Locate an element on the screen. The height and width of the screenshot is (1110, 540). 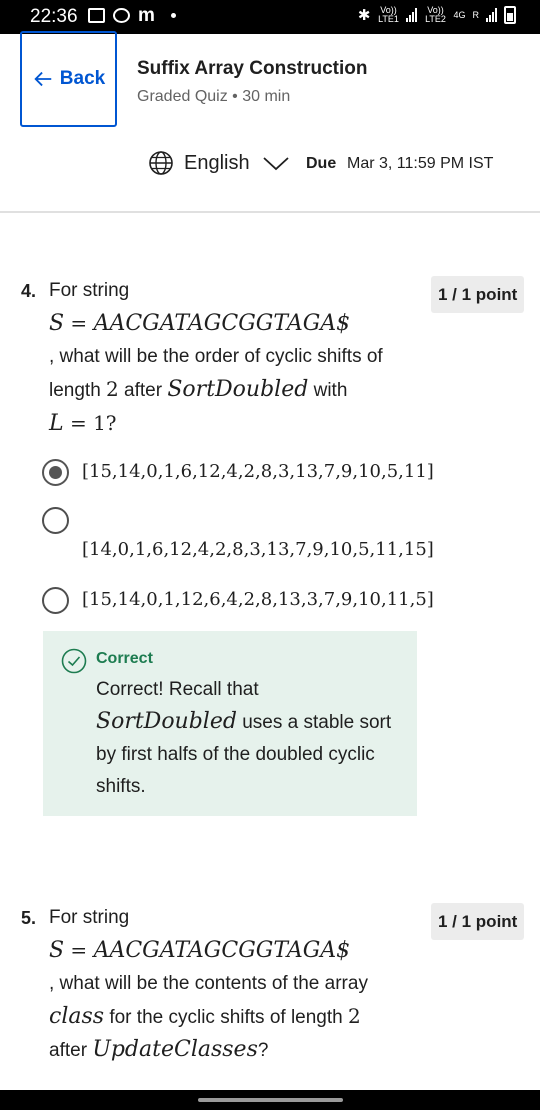
page-subtitle: Graded Quiz • 30 min is located at coordinates (214, 96).